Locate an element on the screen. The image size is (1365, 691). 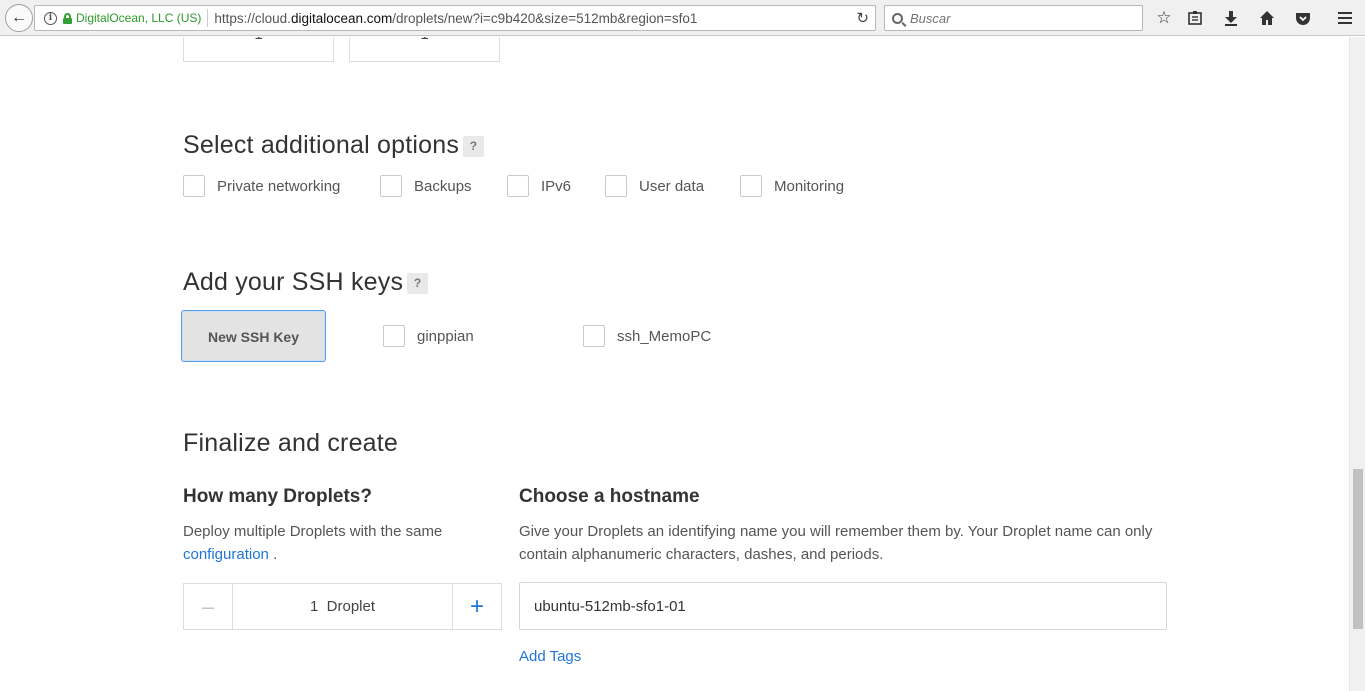
droplet-desc-end: . is located at coordinates (273, 554).